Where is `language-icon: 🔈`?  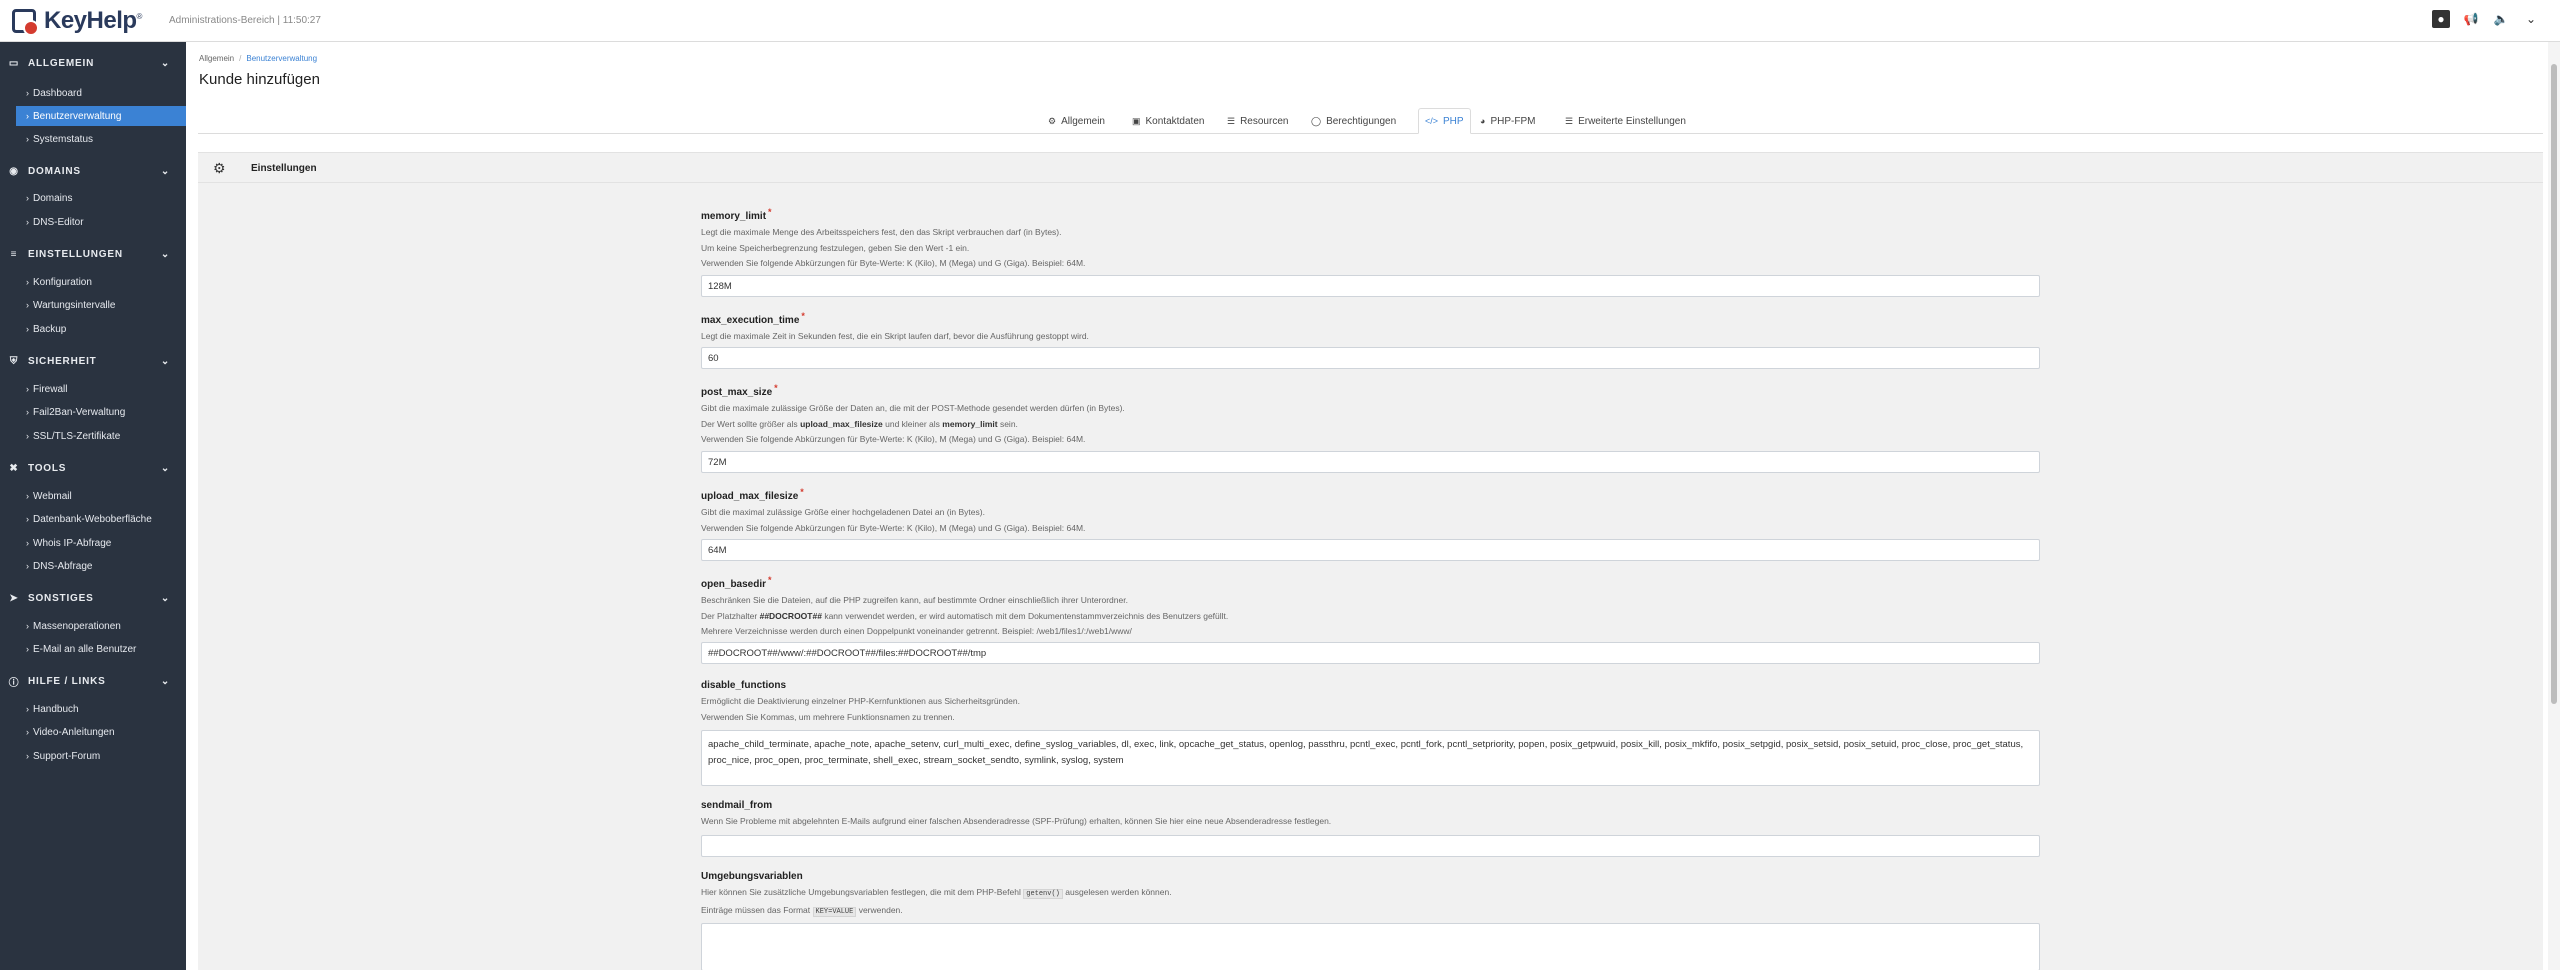 language-icon: 🔈 is located at coordinates (2501, 19).